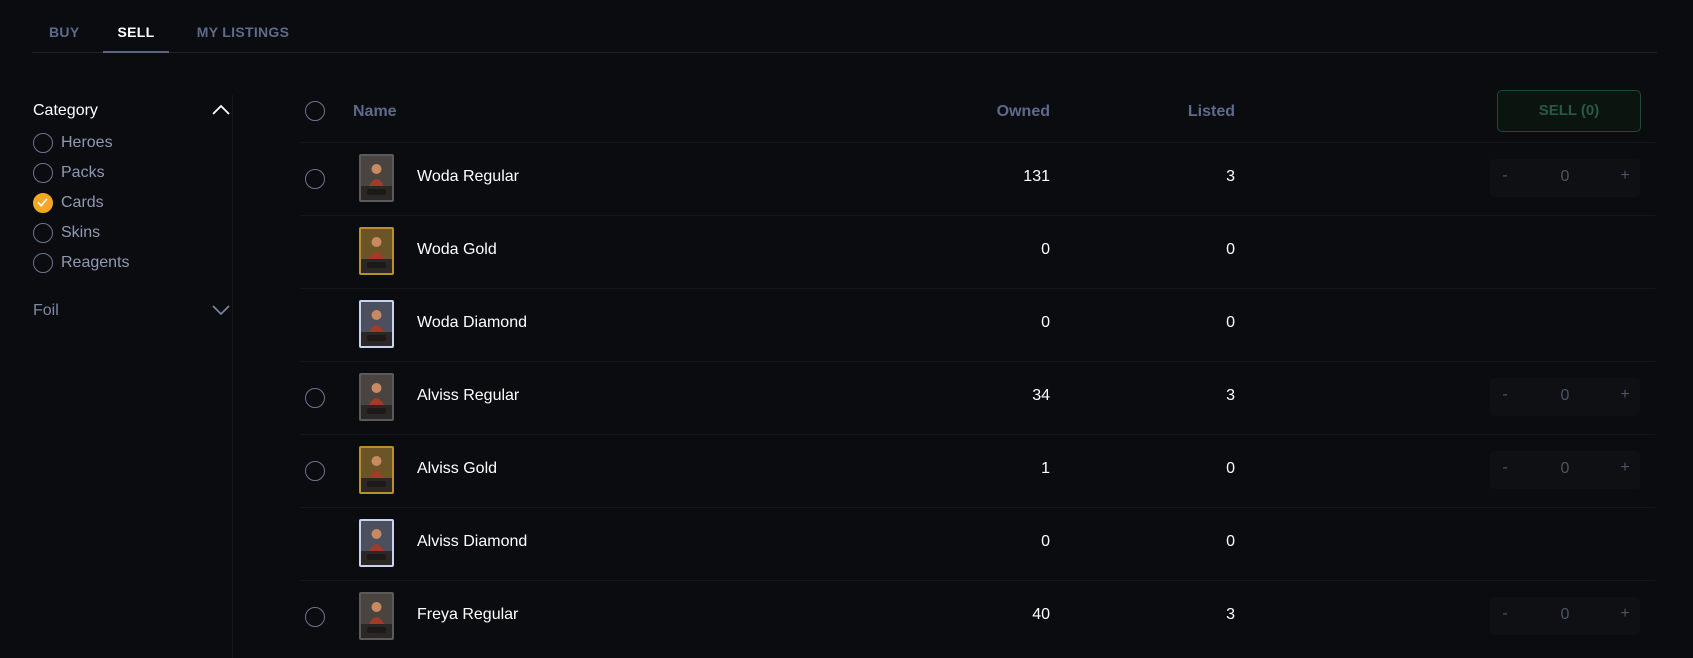  Describe the element at coordinates (1569, 111) in the screenshot. I see `sell-button: SELL (0)` at that location.